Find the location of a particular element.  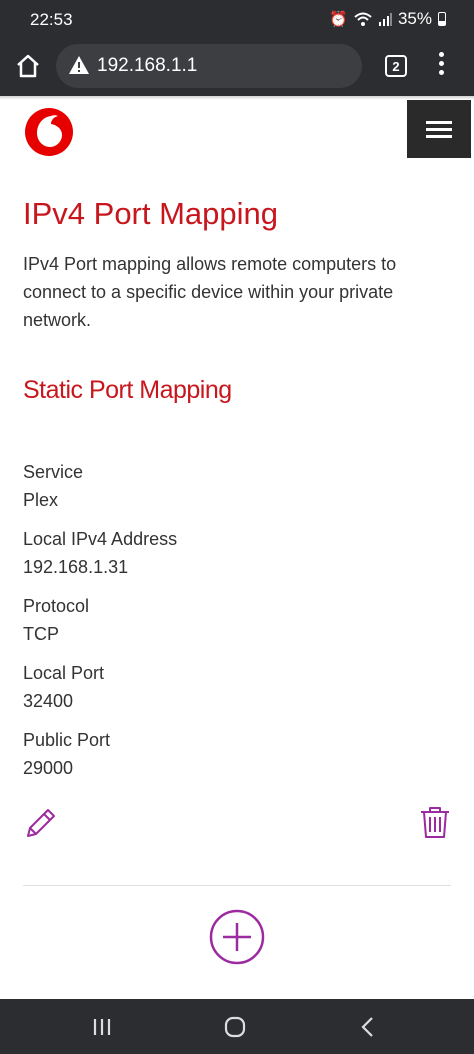

alarm-icon: ⏰ is located at coordinates (338, 19).